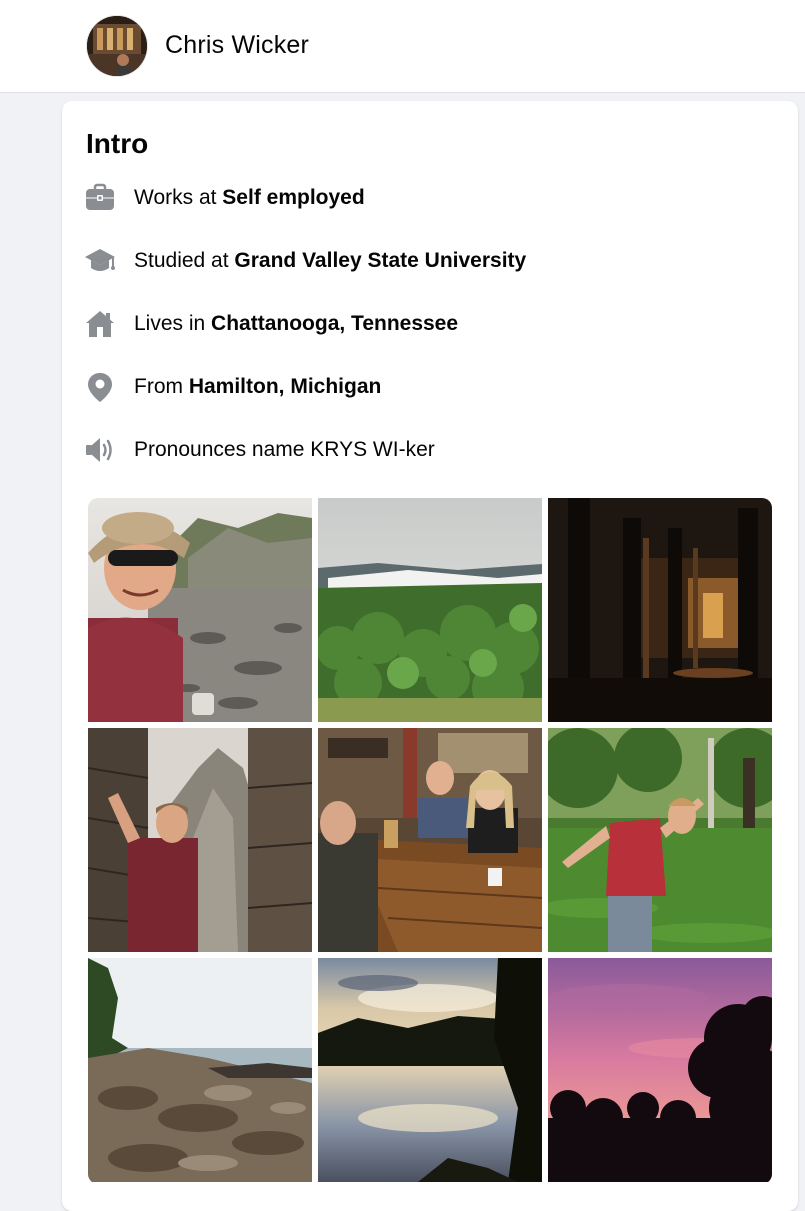  What do you see at coordinates (424, 387) in the screenshot?
I see `intro-item-from: From Hamilton, Michigan` at bounding box center [424, 387].